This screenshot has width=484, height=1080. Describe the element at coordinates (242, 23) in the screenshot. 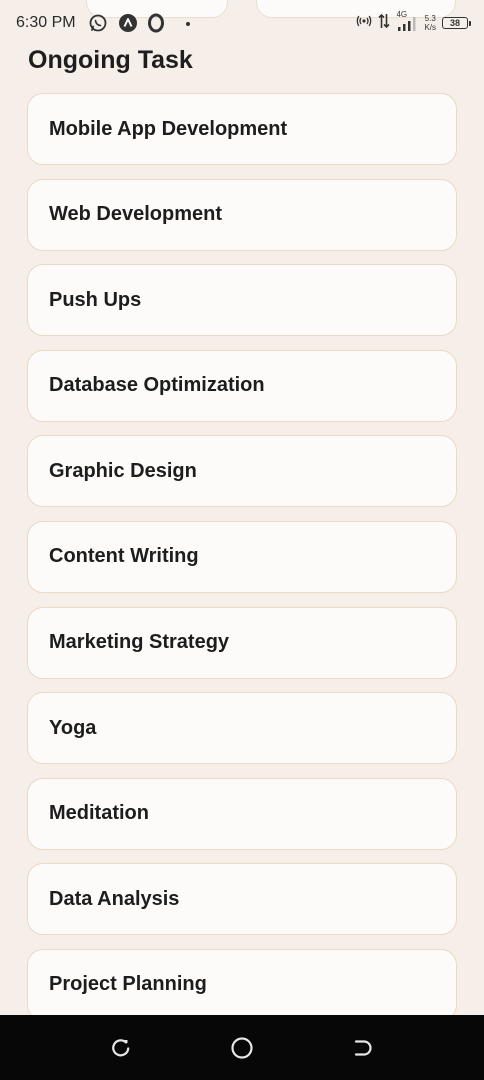

I see `status-bar: 6:30 PM 4G 5.3 K/s 38` at that location.